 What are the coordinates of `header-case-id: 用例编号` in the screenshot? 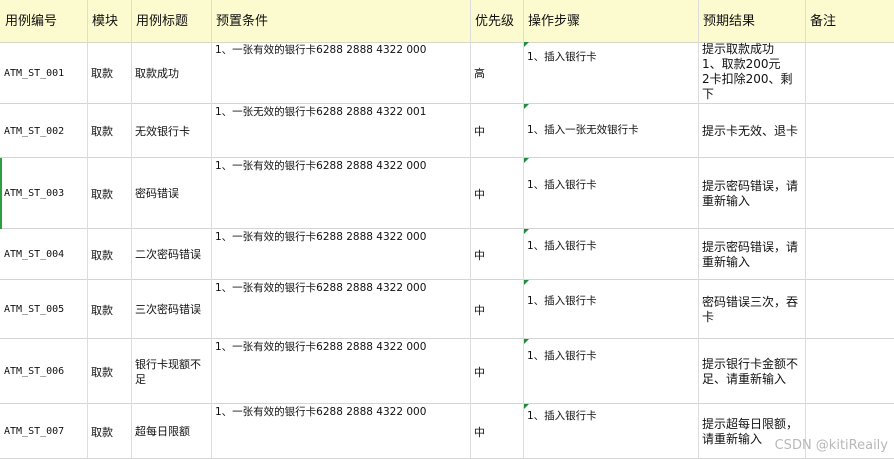 It's located at (43, 21).